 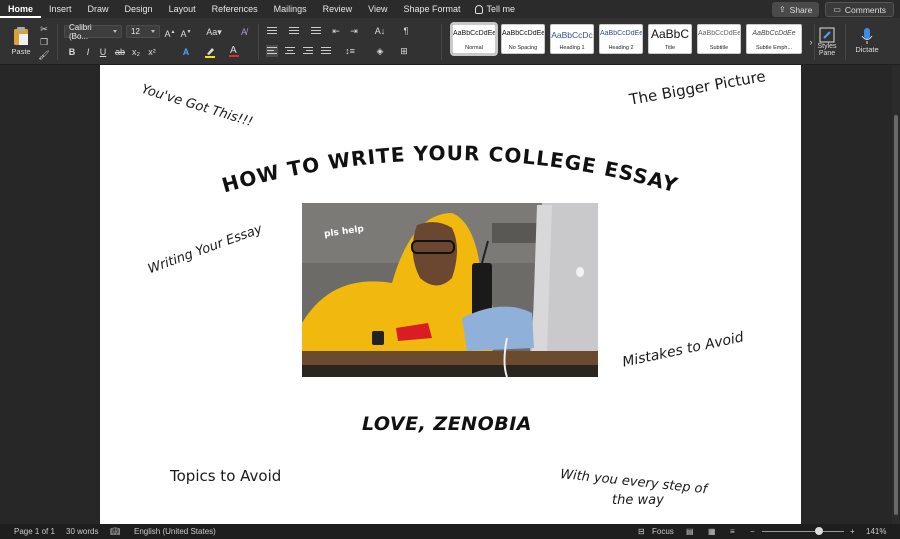 I want to click on web-layout-icon: ▦, so click(x=712, y=531).